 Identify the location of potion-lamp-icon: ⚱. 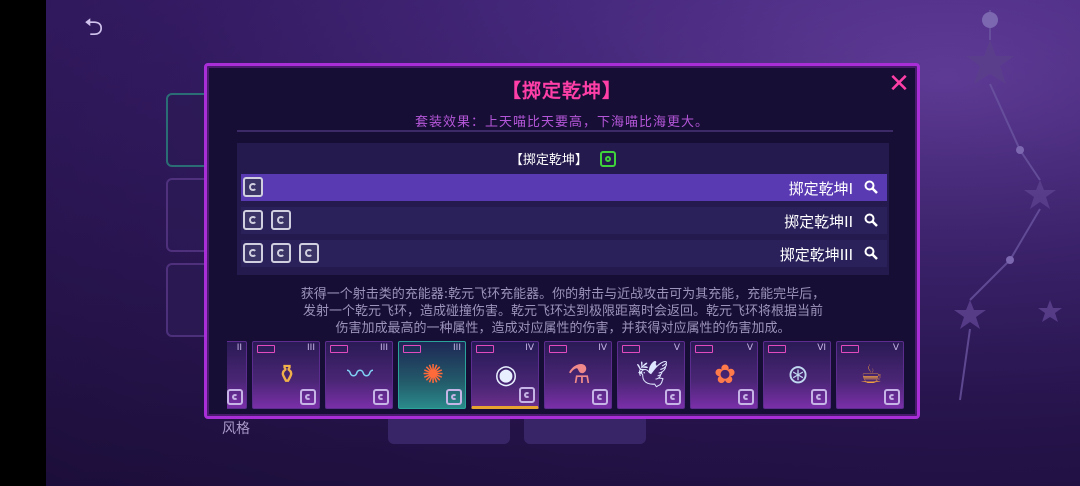
(287, 375).